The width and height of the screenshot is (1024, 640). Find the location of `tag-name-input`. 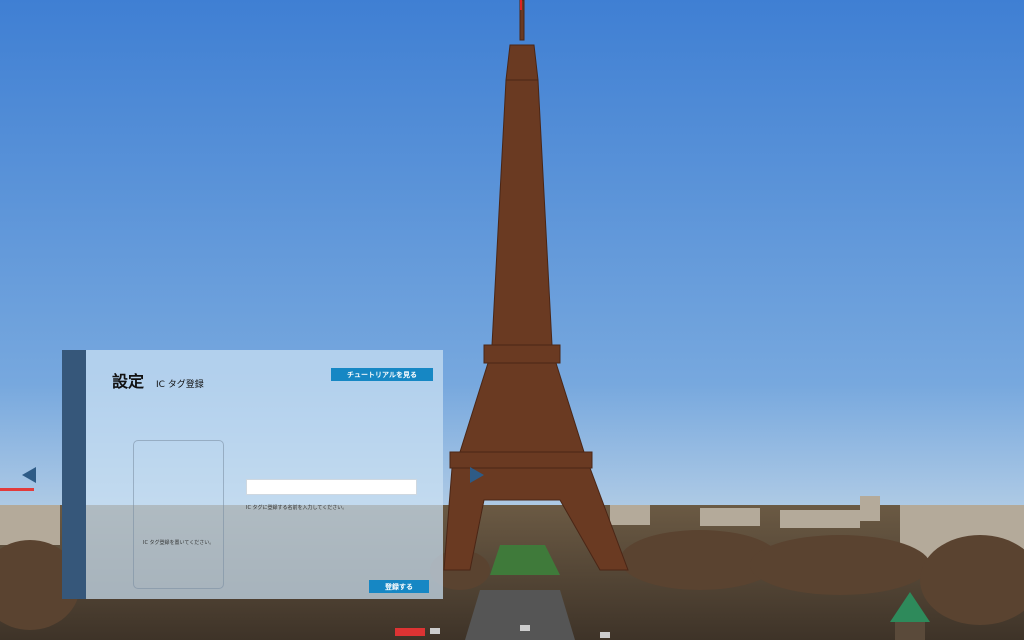

tag-name-input is located at coordinates (331, 487).